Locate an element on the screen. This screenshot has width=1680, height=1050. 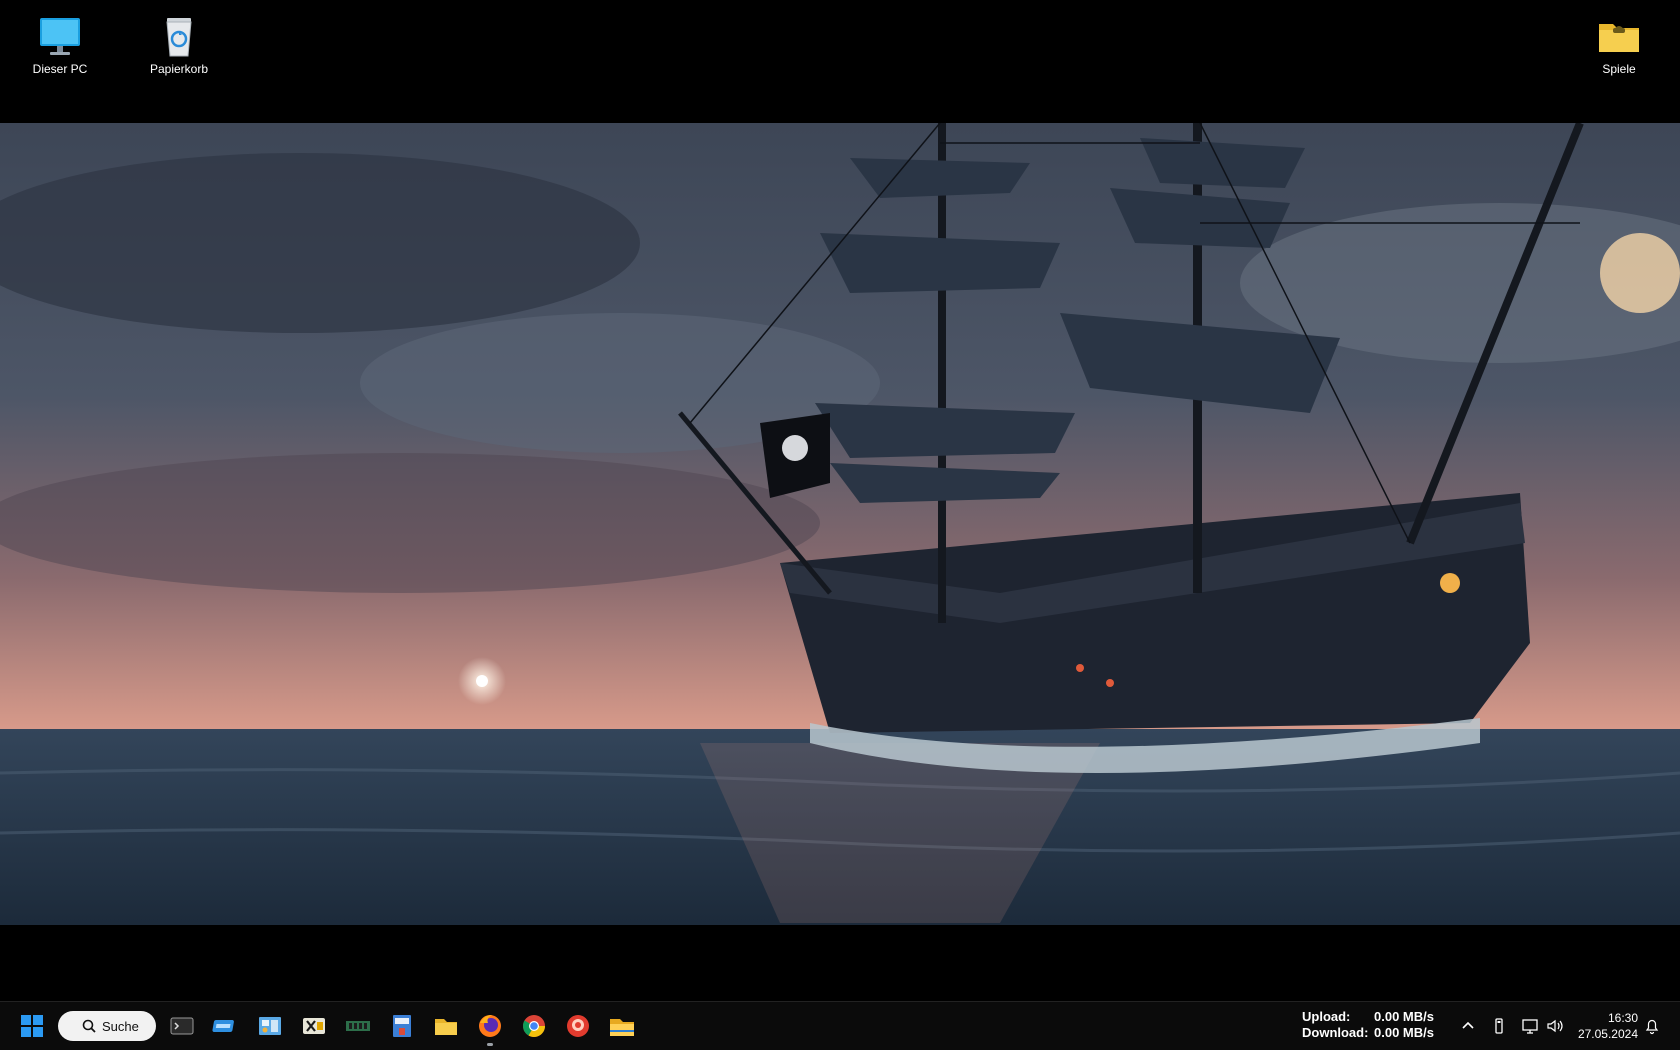
taskbar-app-firefox is located at coordinates (490, 1028).